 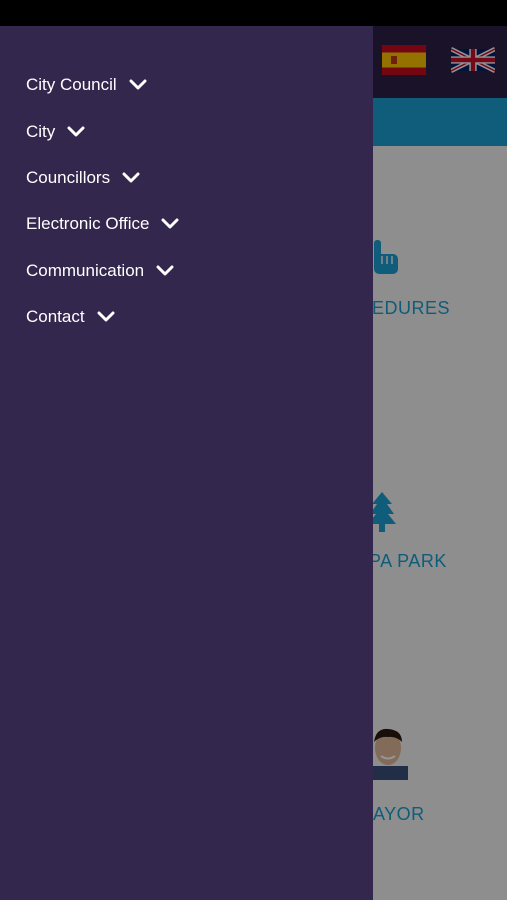 I want to click on menu-item-electronic-office: Electronic Office, so click(x=199, y=224).